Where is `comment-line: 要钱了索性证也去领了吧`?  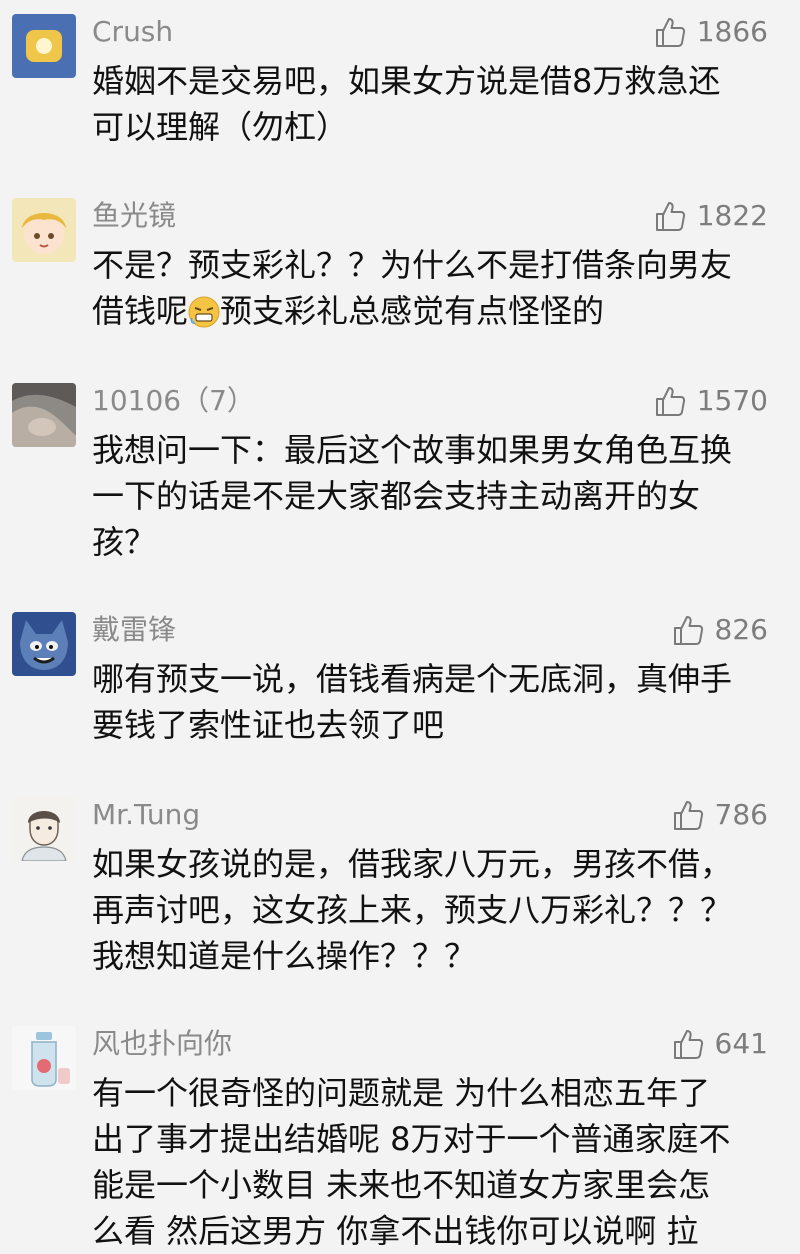 comment-line: 要钱了索性证也去领了吧 is located at coordinates (268, 725).